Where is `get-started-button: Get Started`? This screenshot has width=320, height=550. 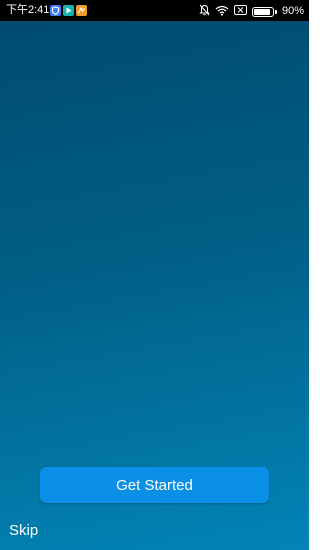
get-started-button: Get Started is located at coordinates (154, 485).